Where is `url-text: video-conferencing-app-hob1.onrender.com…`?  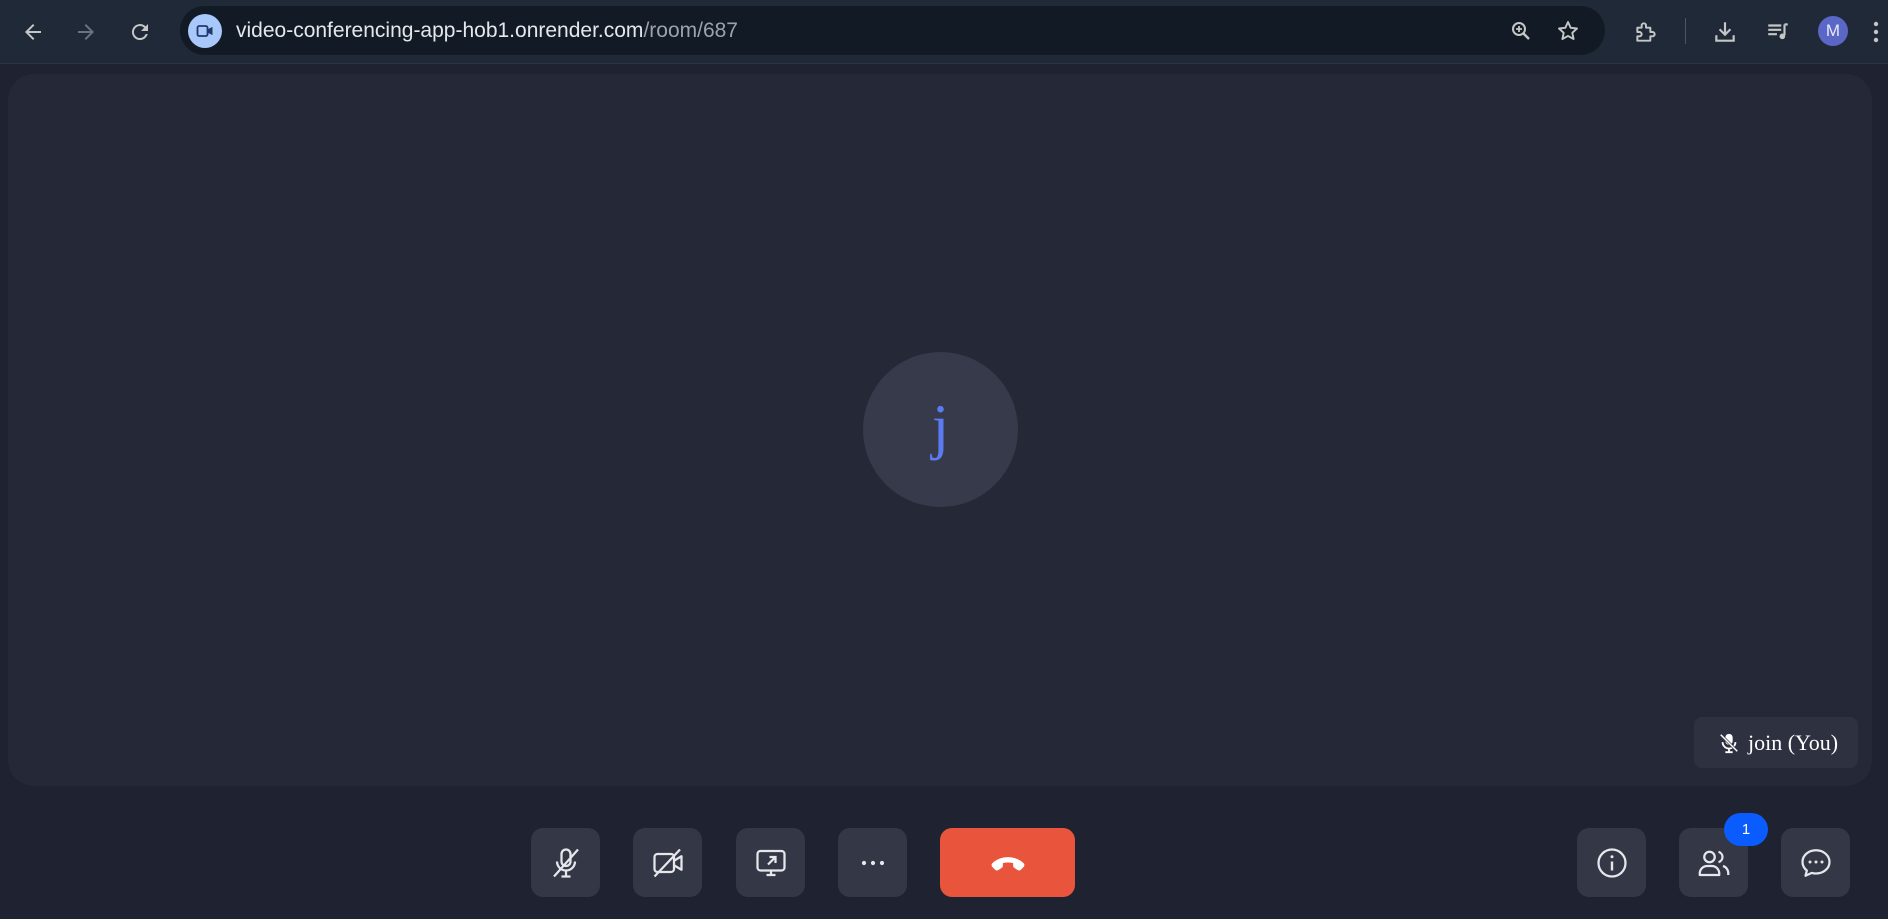 url-text: video-conferencing-app-hob1.onrender.com… is located at coordinates (487, 30).